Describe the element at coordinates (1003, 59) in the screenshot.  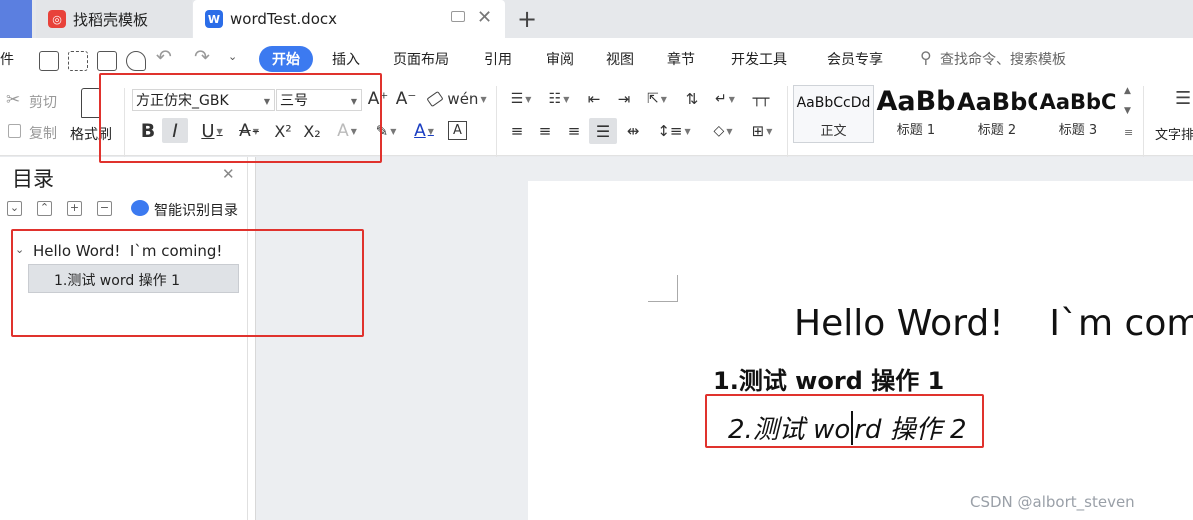
I see `command-search-input: 查找命令、搜索模板` at that location.